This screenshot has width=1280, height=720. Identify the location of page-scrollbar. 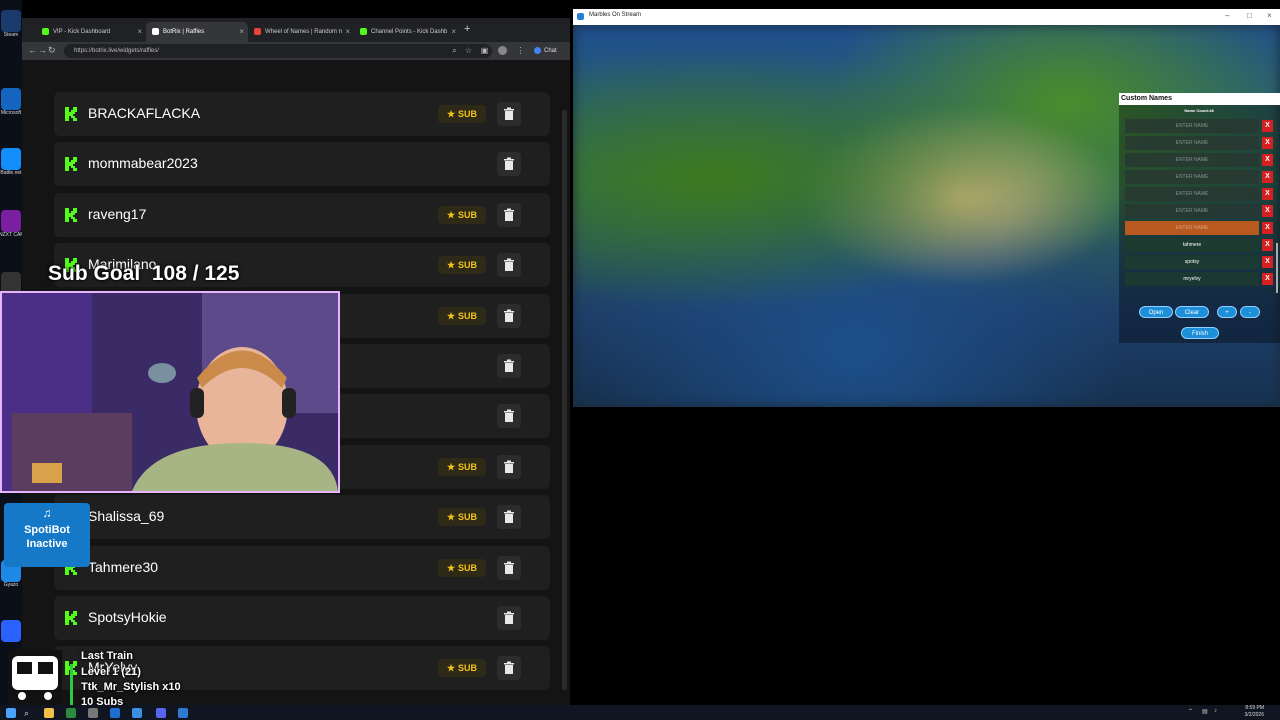
(564, 400).